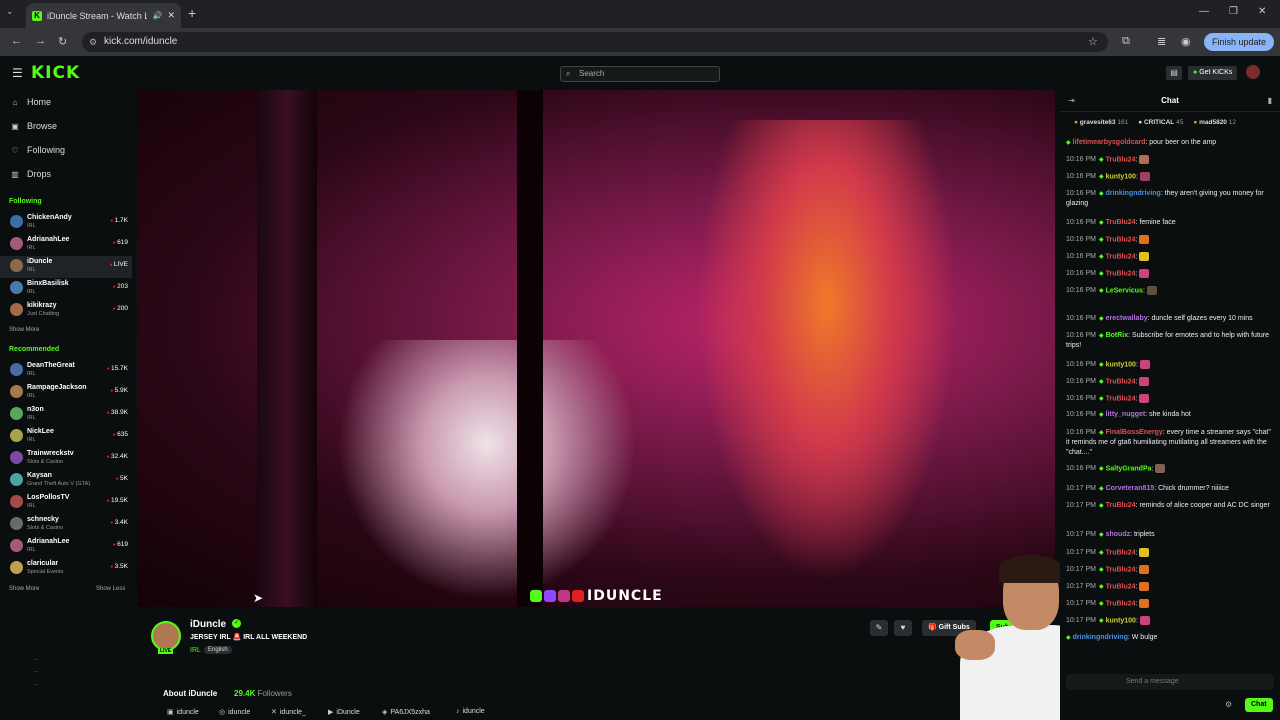 The width and height of the screenshot is (1280, 720). What do you see at coordinates (66, 393) in the screenshot?
I see `sidebar-channel: RampageJackson IRL 5.9K` at bounding box center [66, 393].